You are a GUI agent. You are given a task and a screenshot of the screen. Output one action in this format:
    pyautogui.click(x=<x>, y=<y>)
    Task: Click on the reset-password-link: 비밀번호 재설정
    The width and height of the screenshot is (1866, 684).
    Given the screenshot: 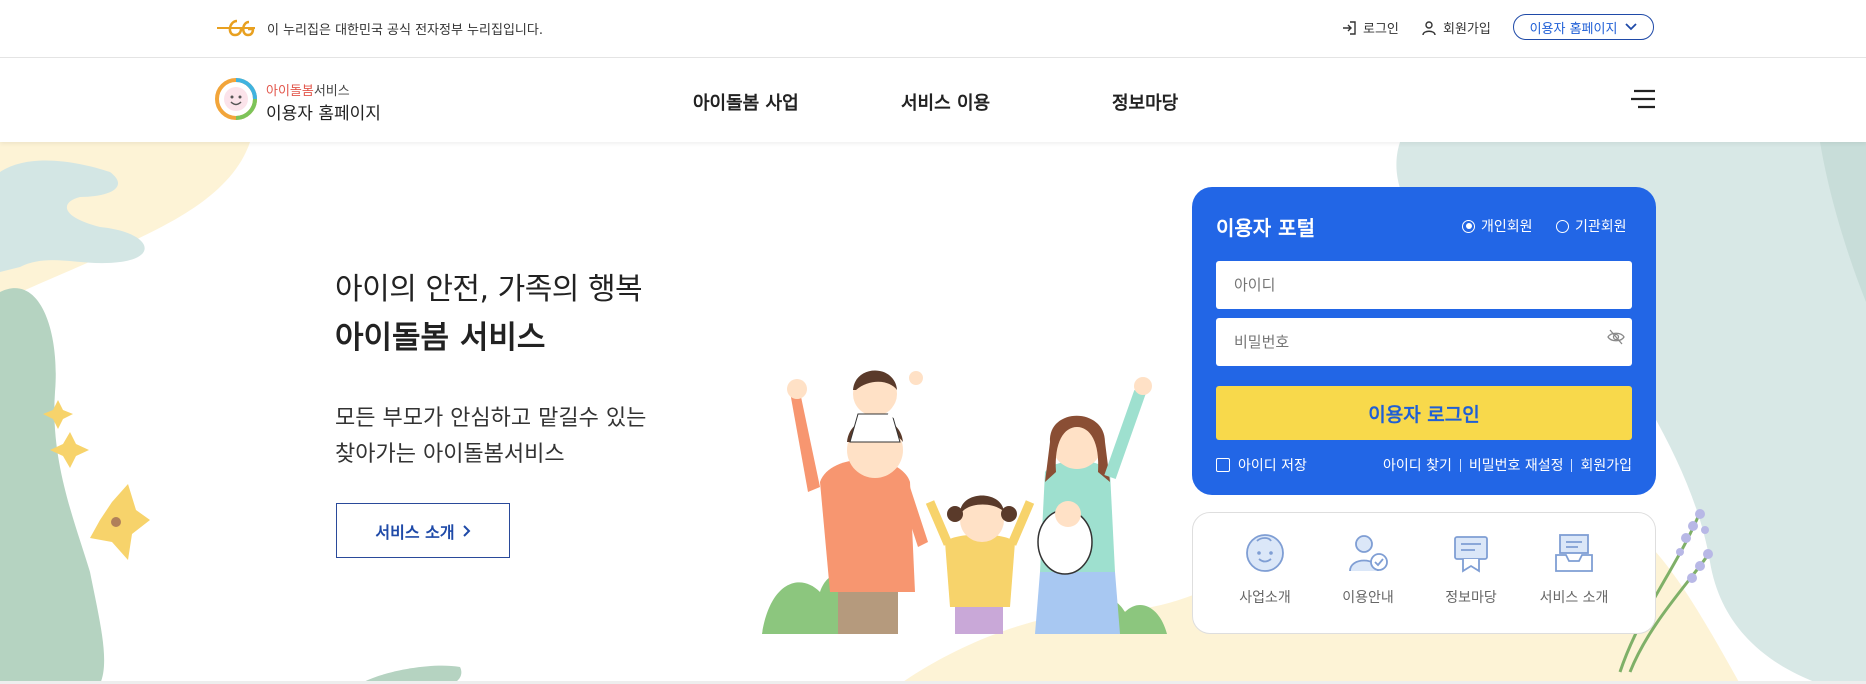 What is the action you would take?
    pyautogui.click(x=1516, y=465)
    